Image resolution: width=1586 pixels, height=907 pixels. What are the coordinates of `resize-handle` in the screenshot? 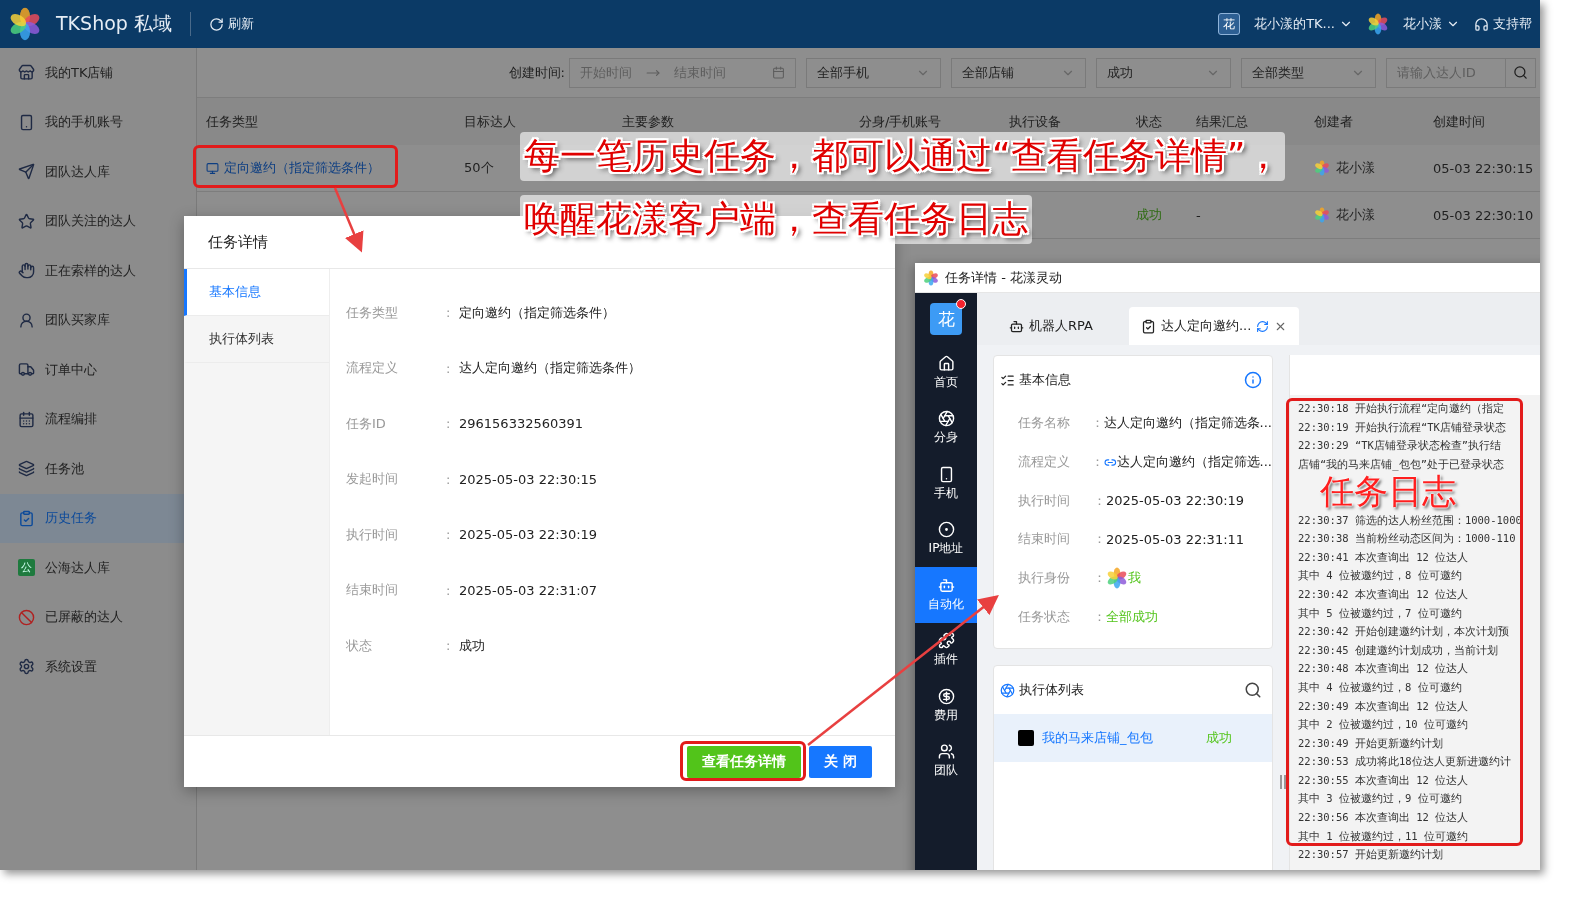 It's located at (1283, 782).